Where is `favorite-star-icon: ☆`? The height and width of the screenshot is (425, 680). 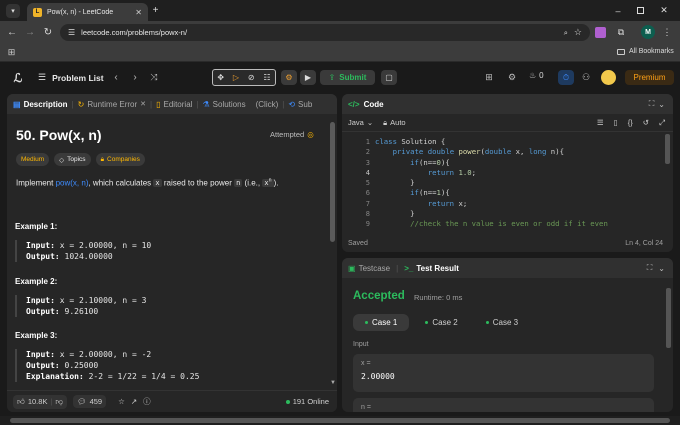 favorite-star-icon: ☆ is located at coordinates (121, 401).